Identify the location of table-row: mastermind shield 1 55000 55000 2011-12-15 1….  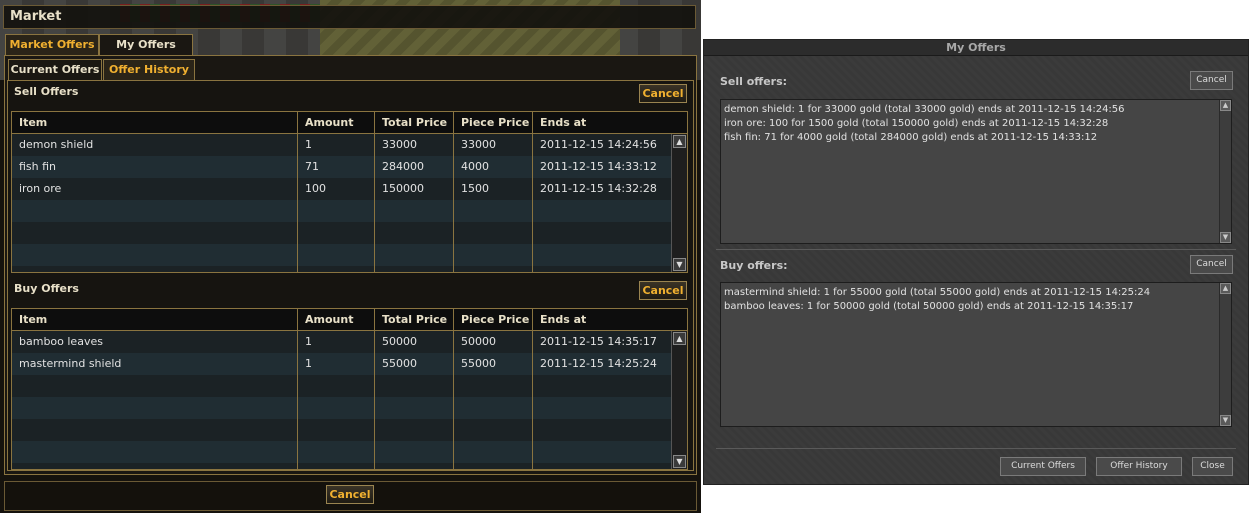
(341, 364).